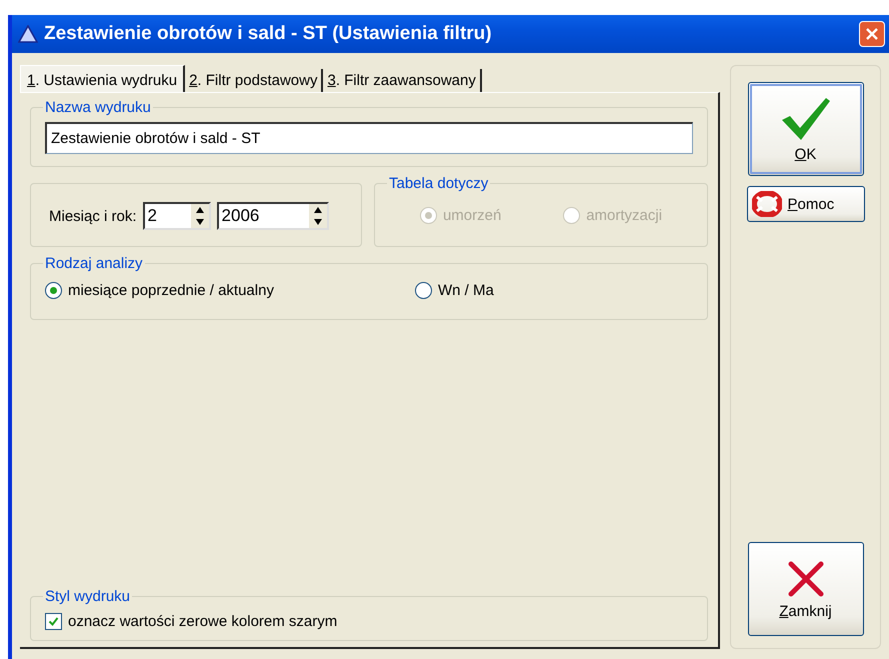 The width and height of the screenshot is (889, 659). Describe the element at coordinates (466, 290) in the screenshot. I see `radio-label: Wn / Ma` at that location.